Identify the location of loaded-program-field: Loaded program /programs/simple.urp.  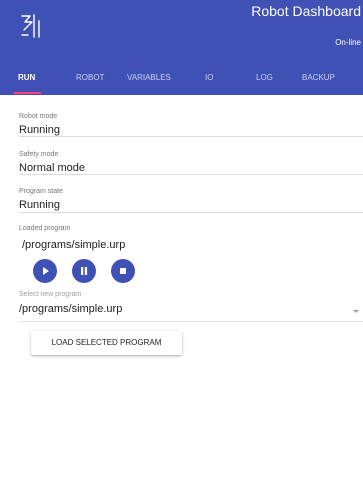
(191, 239).